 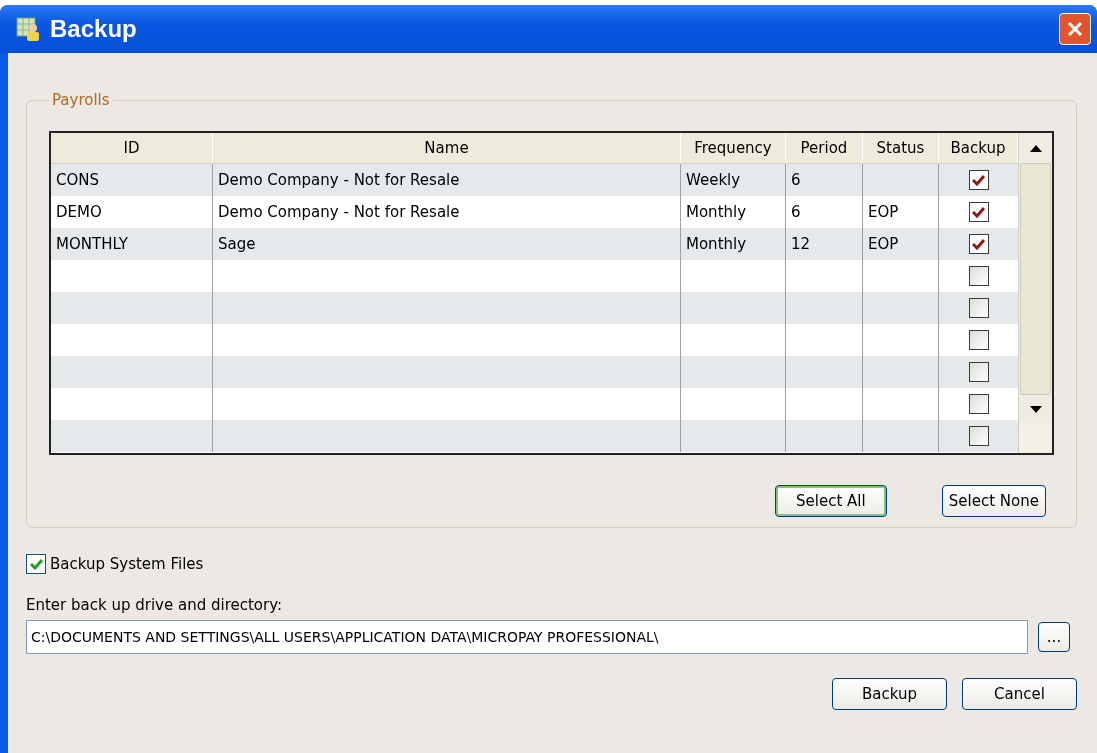 I want to click on select-button: Select None, so click(x=993, y=501).